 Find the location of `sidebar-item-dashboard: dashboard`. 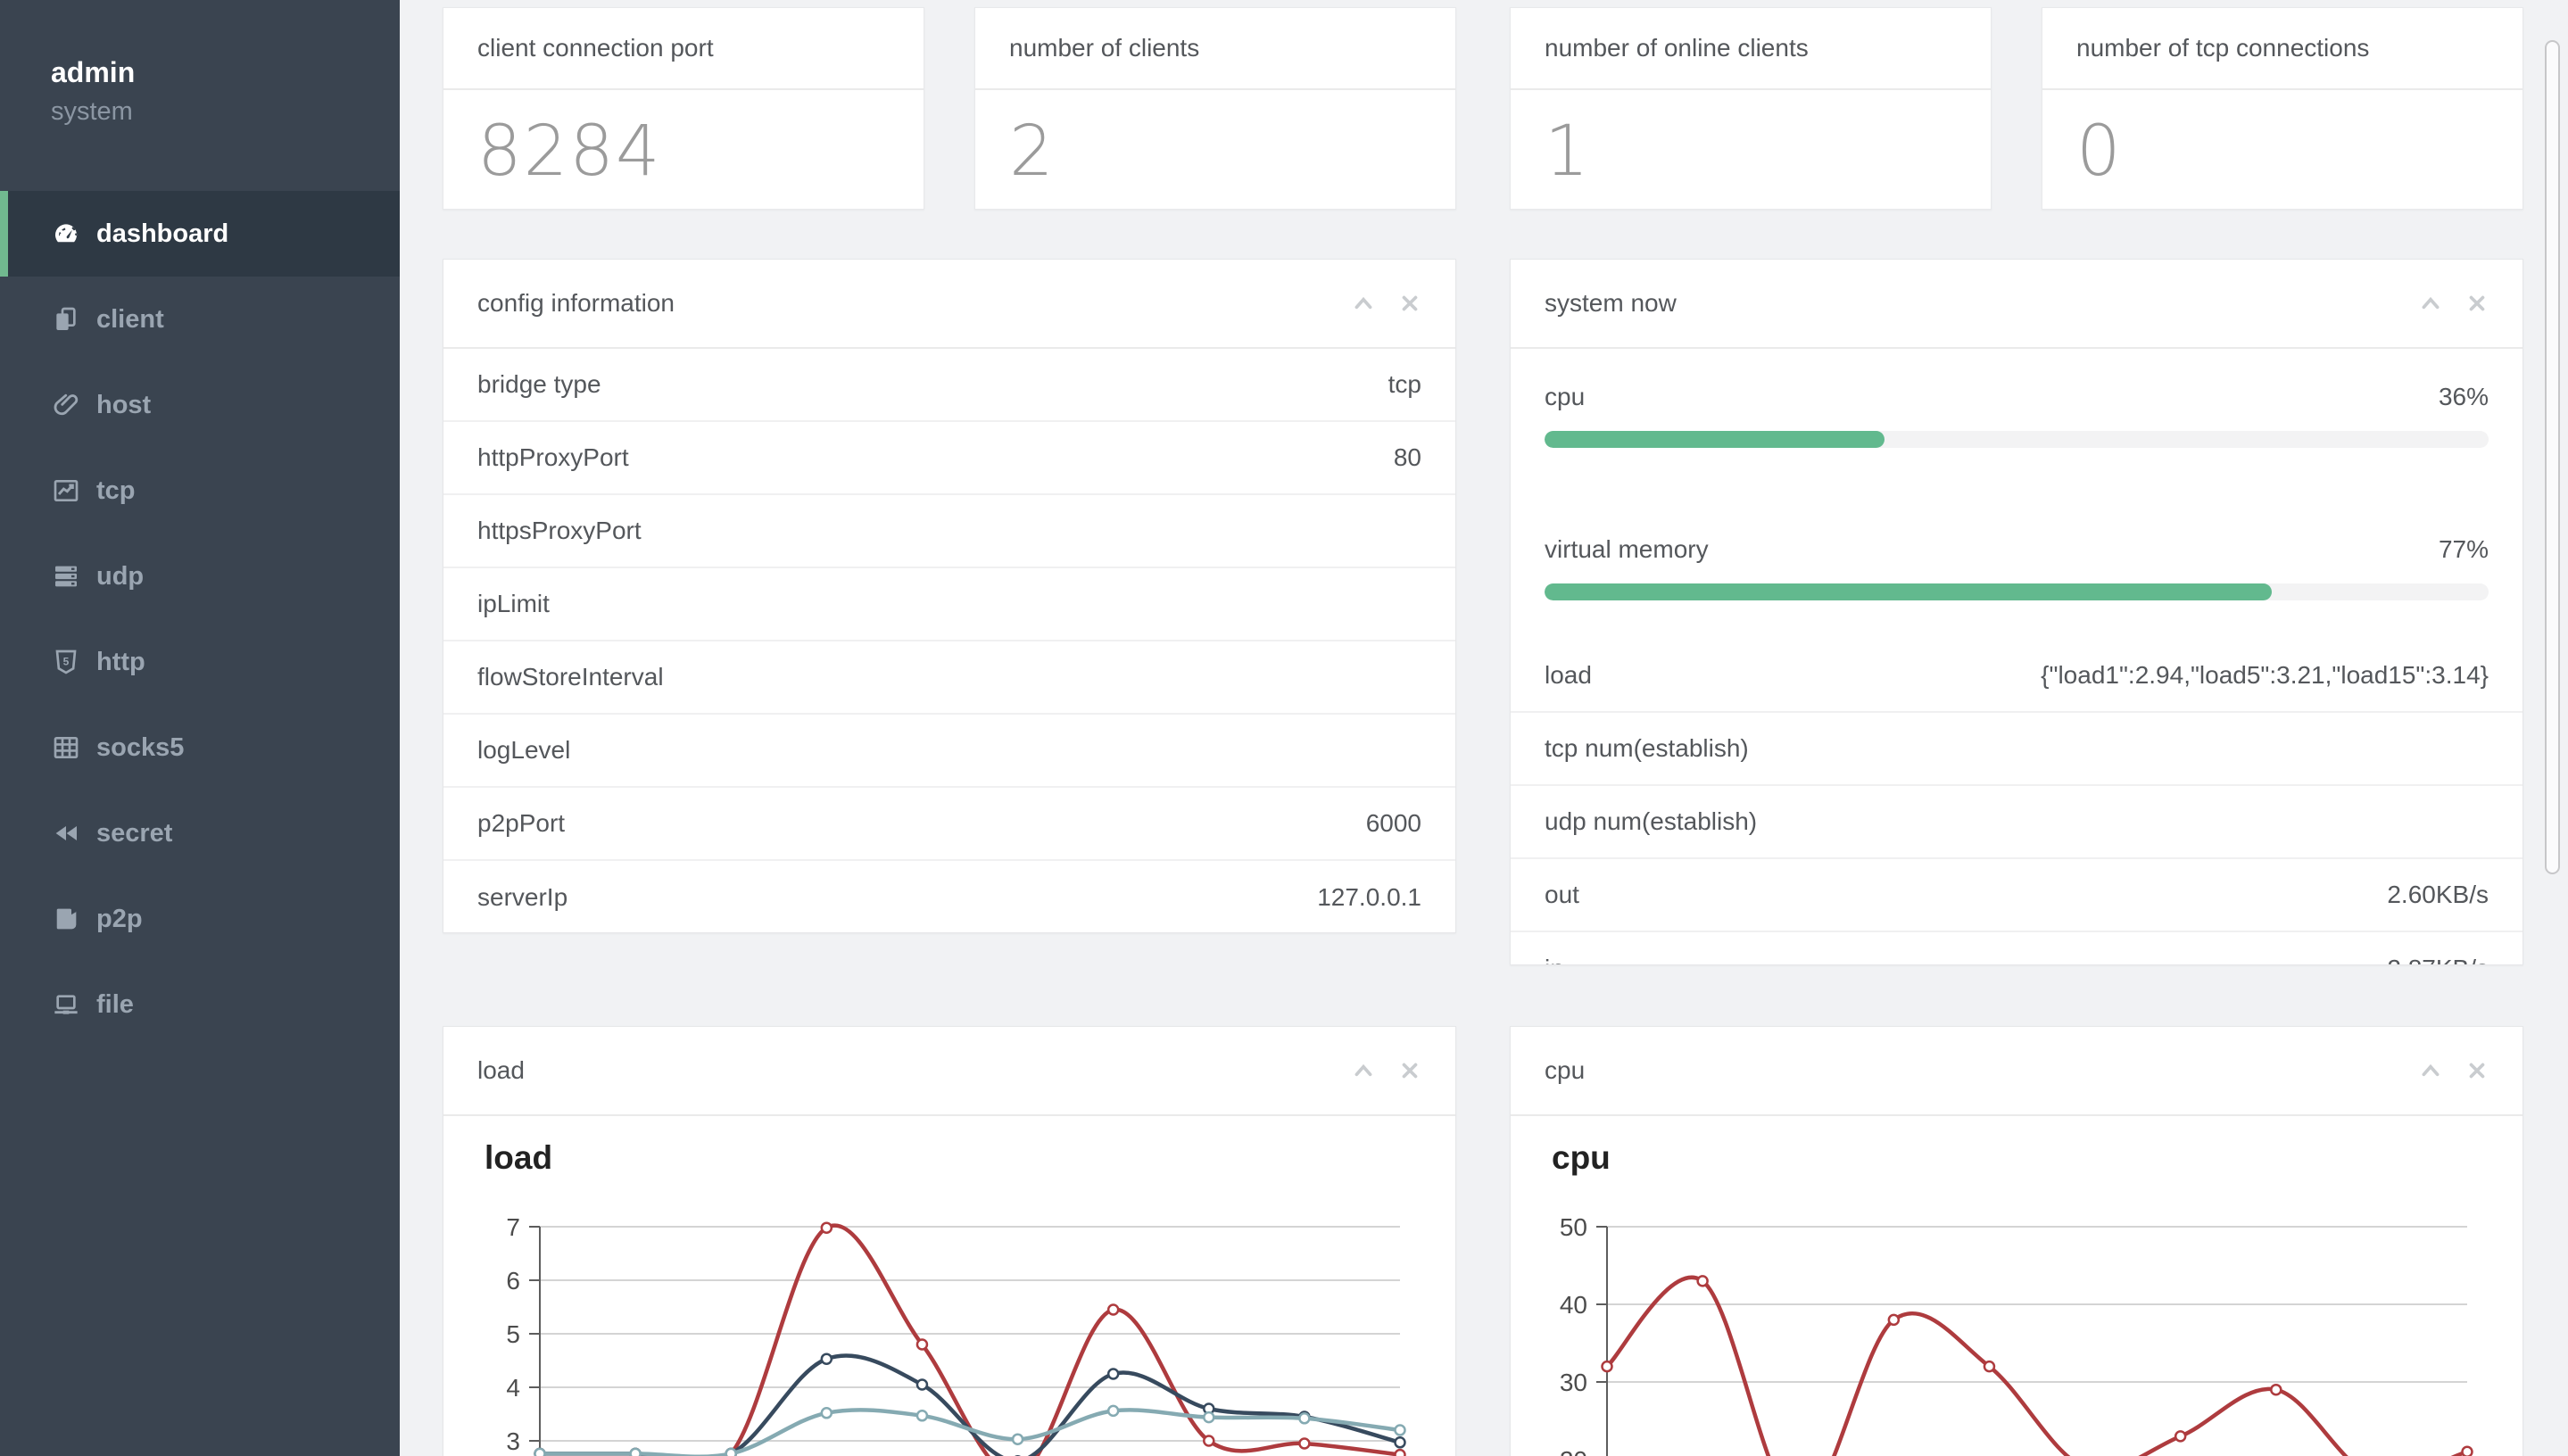

sidebar-item-dashboard: dashboard is located at coordinates (200, 234).